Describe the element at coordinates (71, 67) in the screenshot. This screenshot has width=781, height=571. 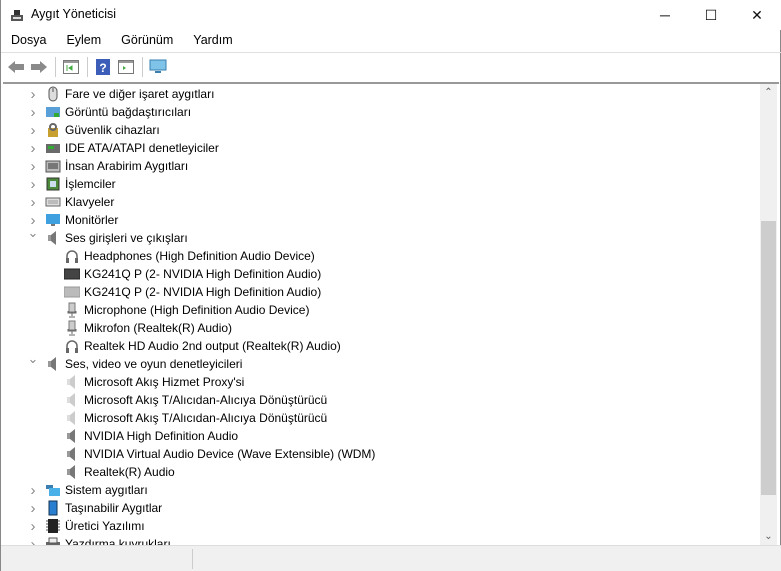
I see `properties-icon` at that location.